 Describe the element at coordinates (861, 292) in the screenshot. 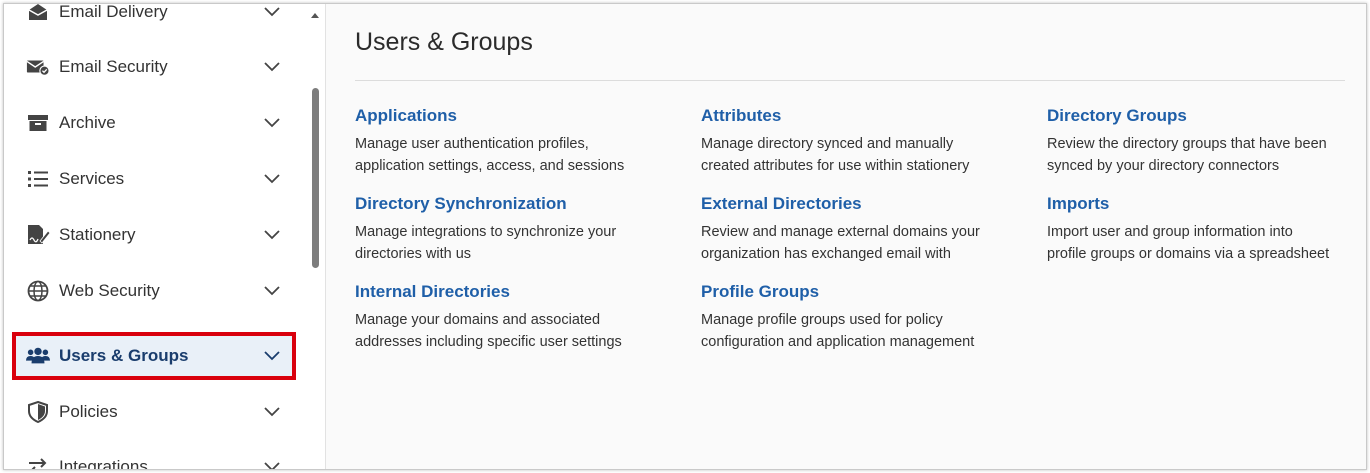

I see `profile-groups-link: Profile Groups` at that location.